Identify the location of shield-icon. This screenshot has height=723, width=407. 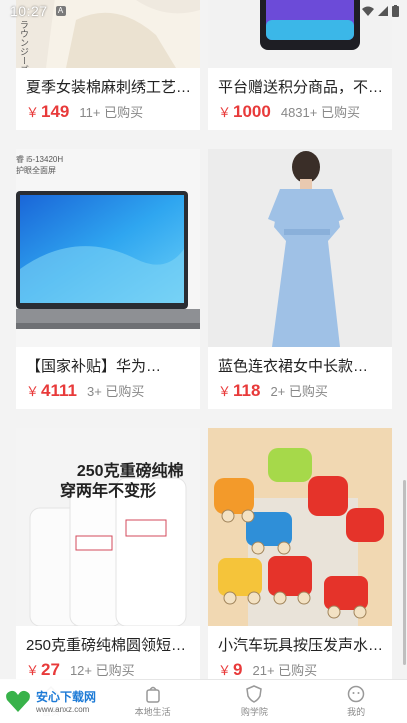
(254, 694).